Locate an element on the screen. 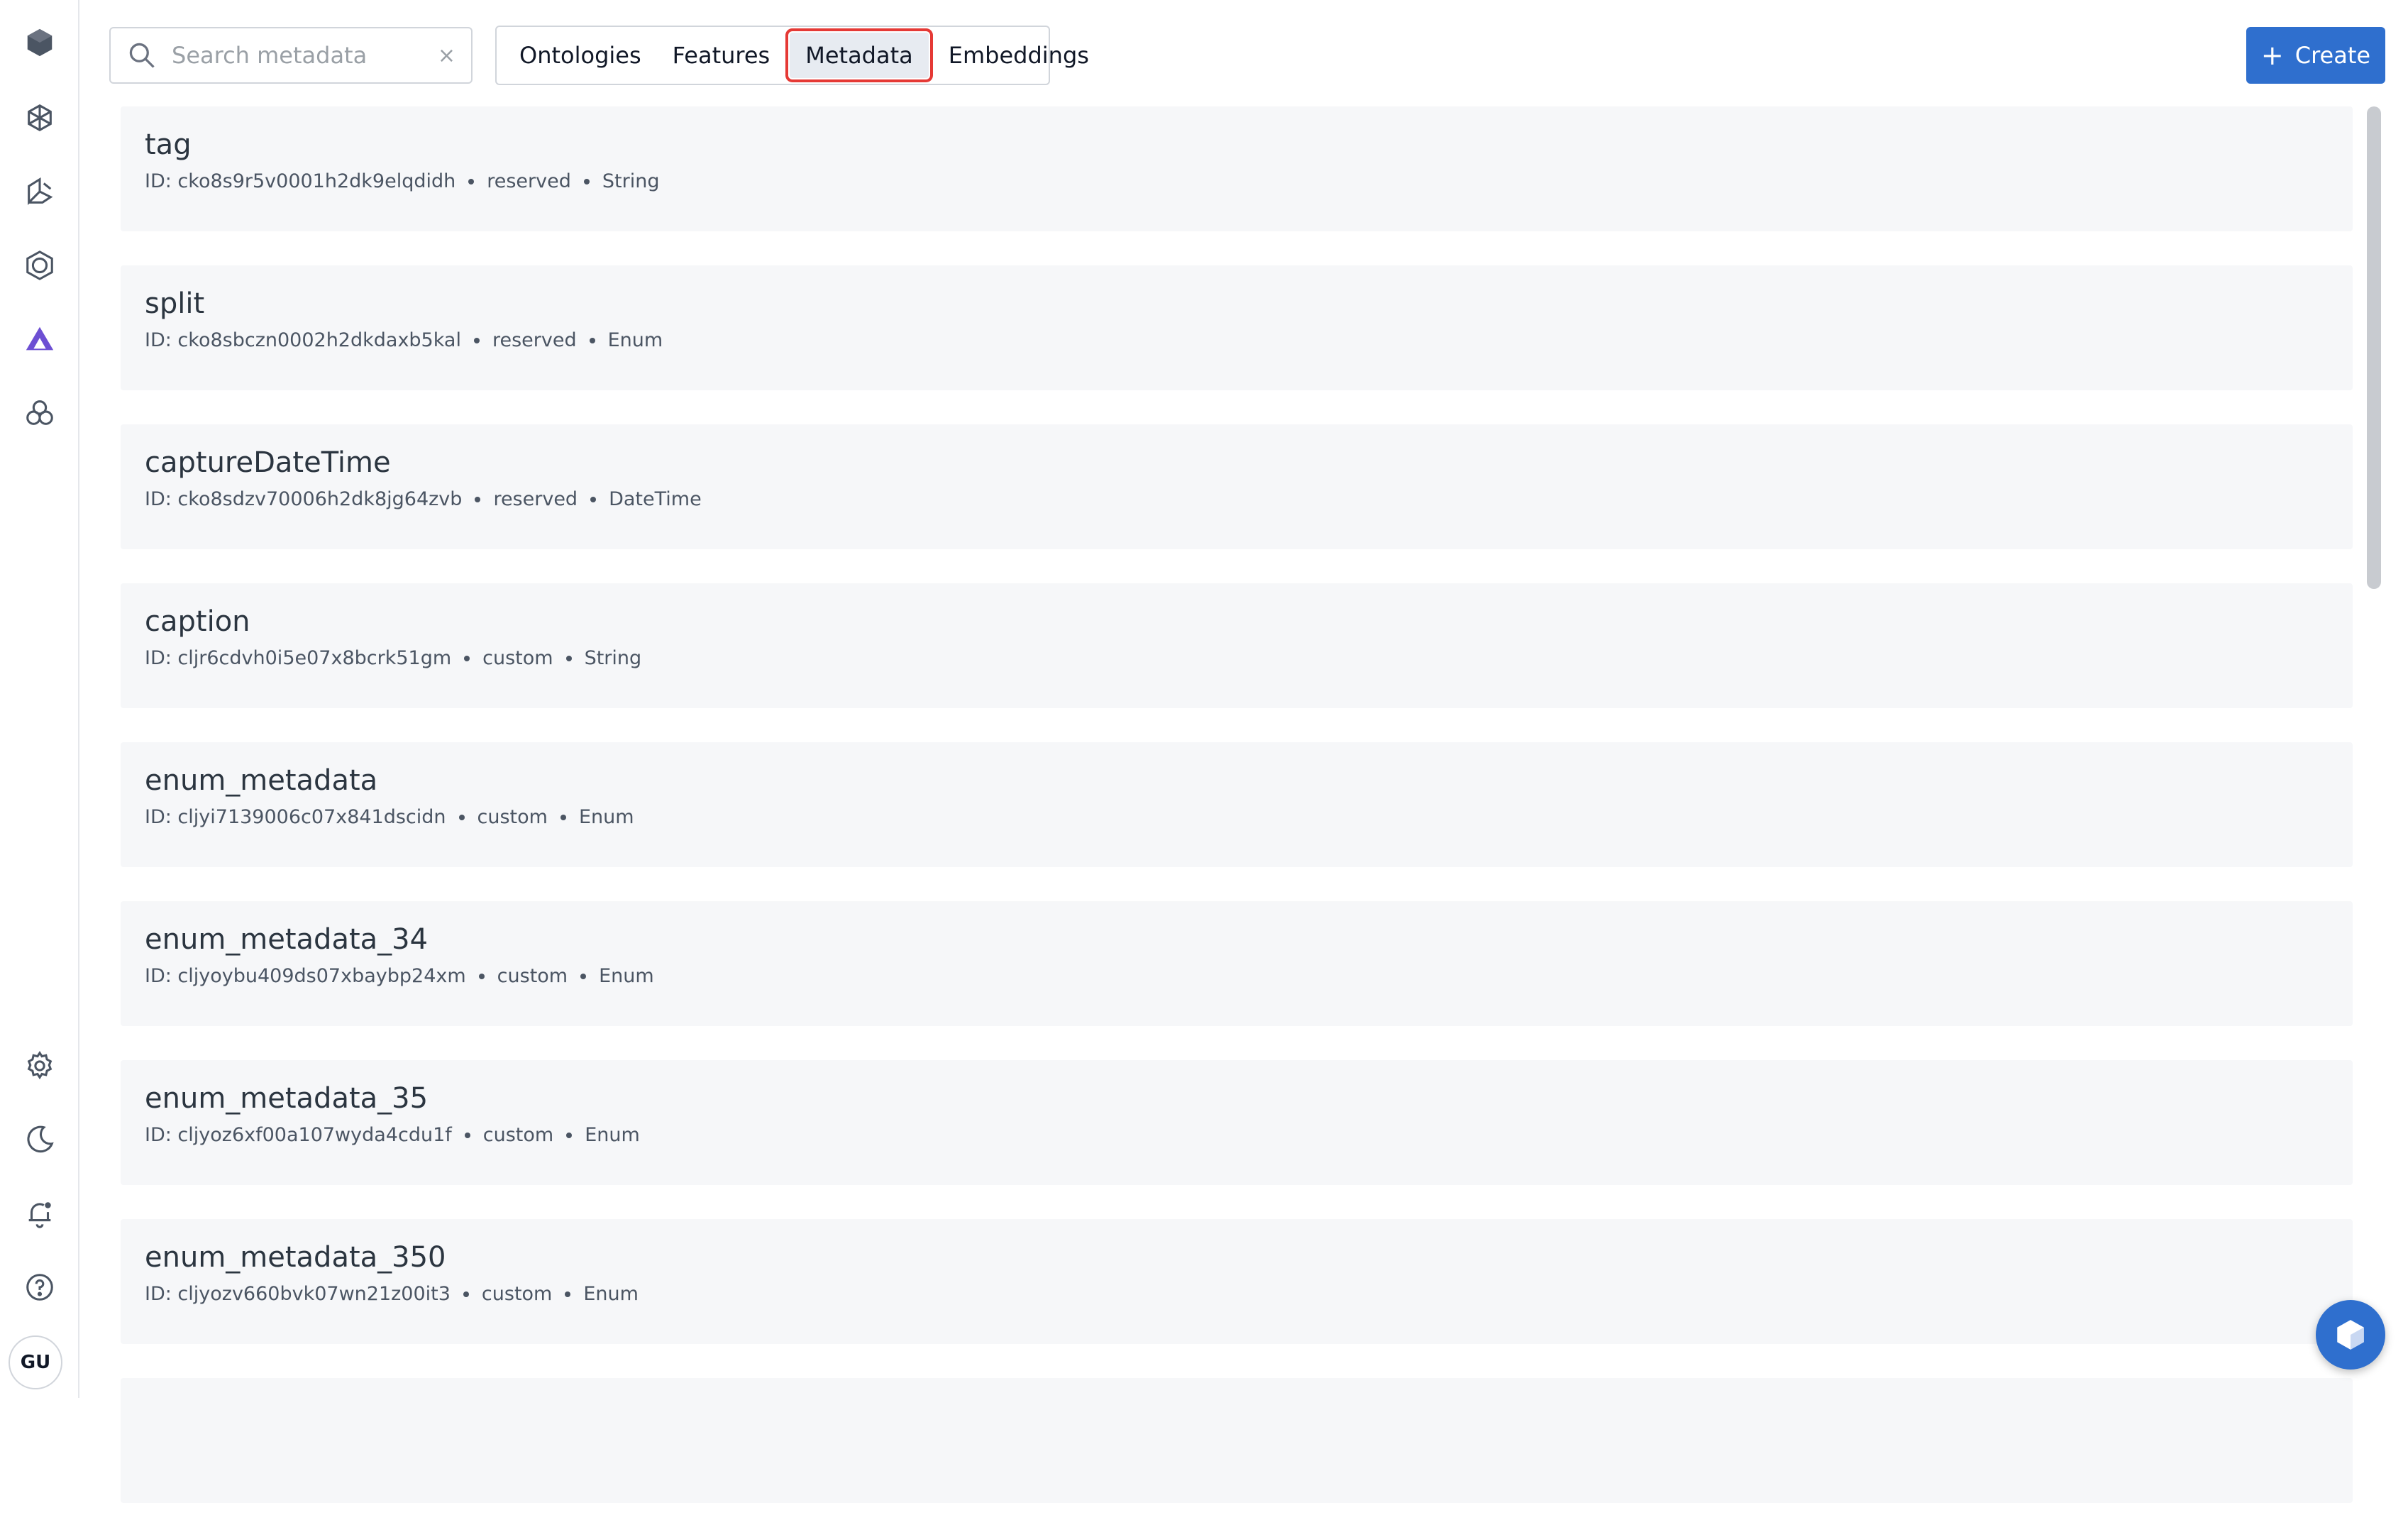  dark-mode-icon is located at coordinates (39, 1139).